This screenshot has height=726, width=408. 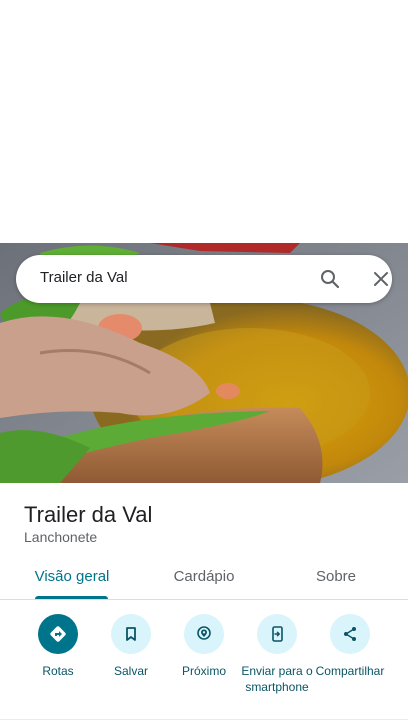 I want to click on directions-label: Rotas, so click(x=58, y=671).